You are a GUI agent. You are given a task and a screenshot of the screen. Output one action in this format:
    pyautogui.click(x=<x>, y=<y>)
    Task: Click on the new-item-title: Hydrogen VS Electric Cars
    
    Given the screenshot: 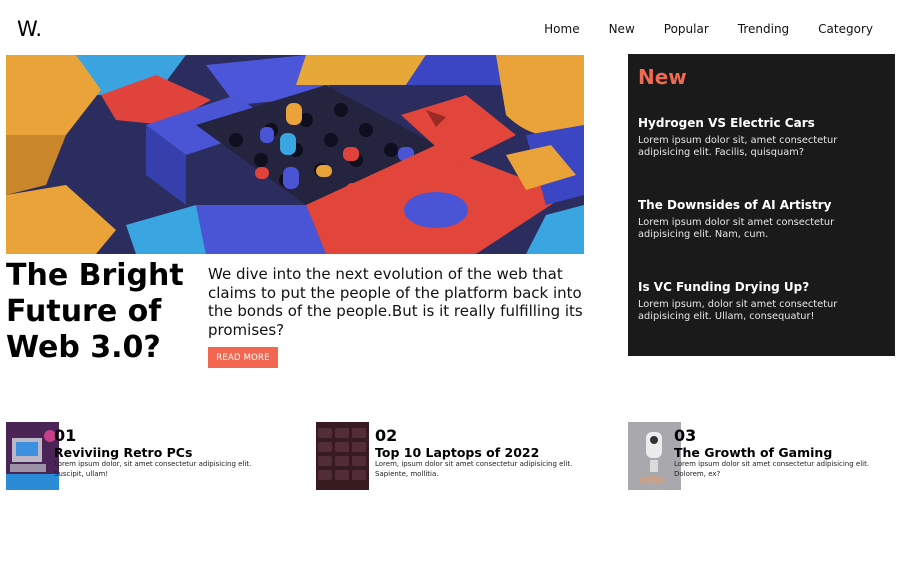 What is the action you would take?
    pyautogui.click(x=763, y=123)
    